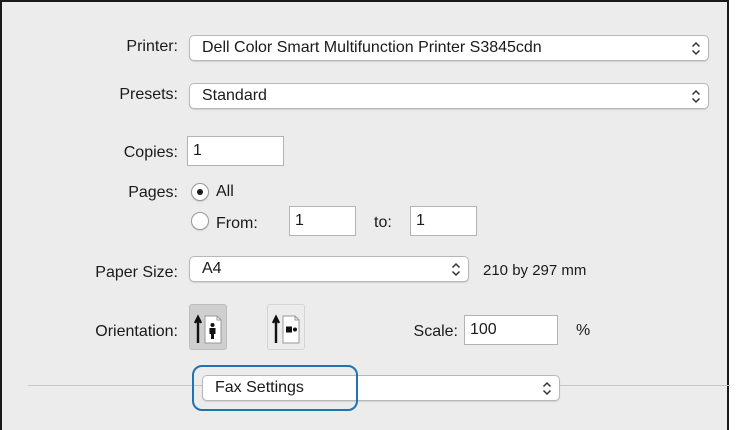 This screenshot has height=430, width=738. I want to click on printer-label: Printer:, so click(152, 46).